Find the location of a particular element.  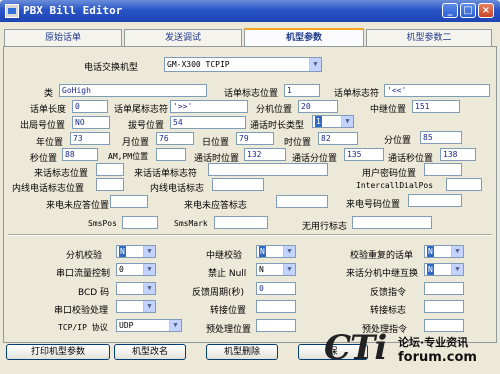

close-icon: × is located at coordinates (486, 10).